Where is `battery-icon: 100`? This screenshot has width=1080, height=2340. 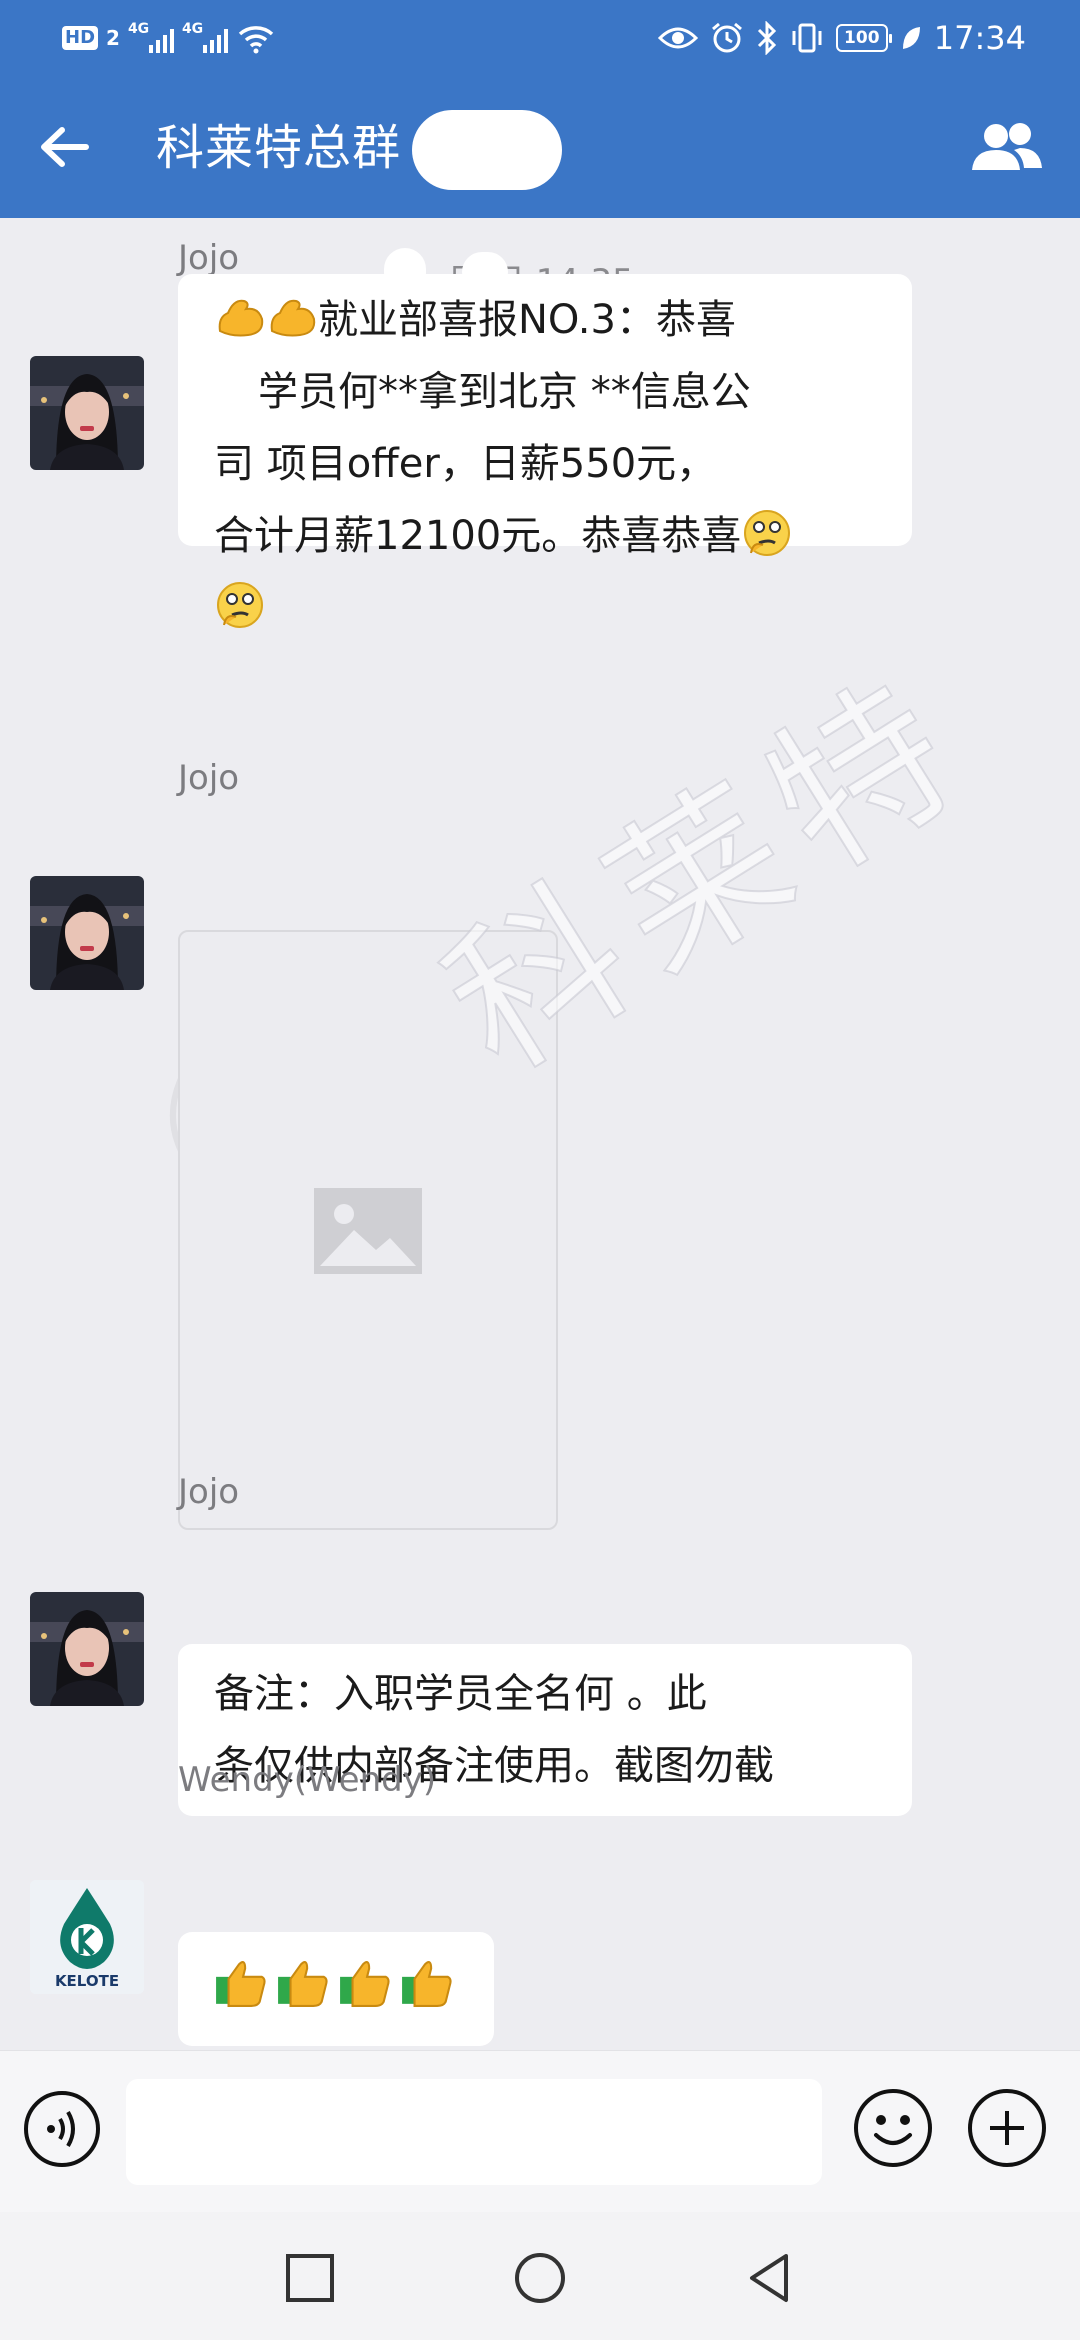 battery-icon: 100 is located at coordinates (863, 38).